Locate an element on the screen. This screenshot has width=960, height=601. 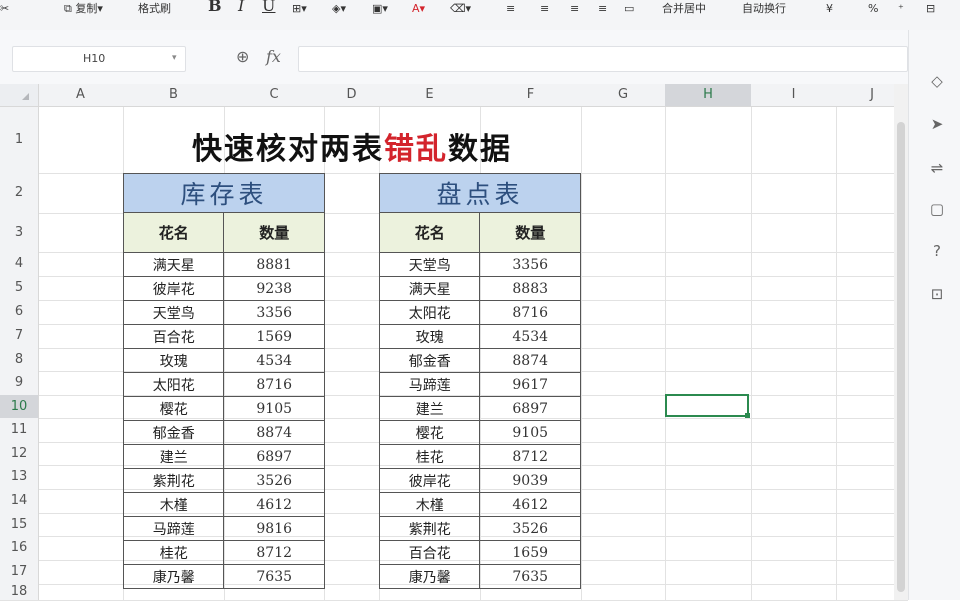
stocktake-quantity-cell: 1659 is located at coordinates (530, 552).